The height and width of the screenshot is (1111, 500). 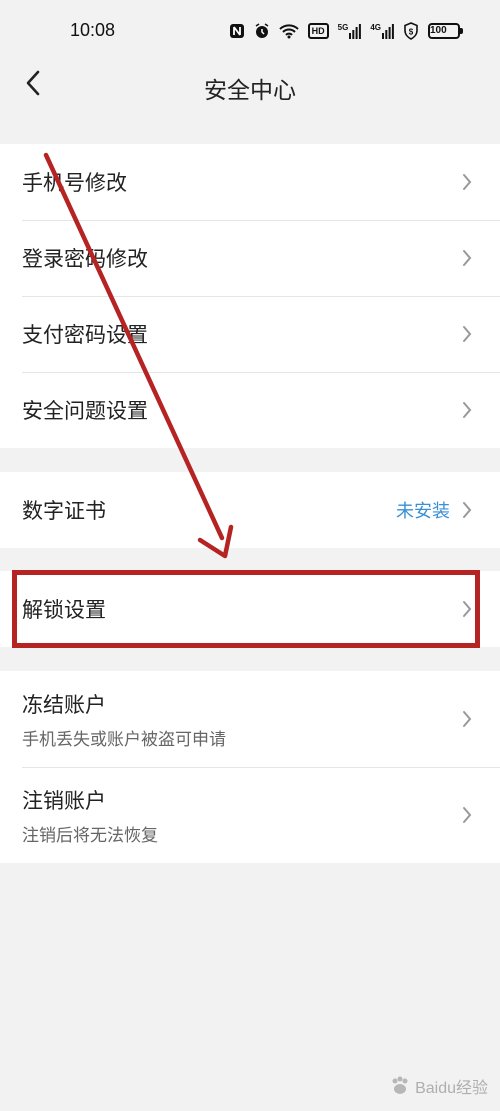 What do you see at coordinates (343, 27) in the screenshot?
I see `net-5g-label: 5G` at bounding box center [343, 27].